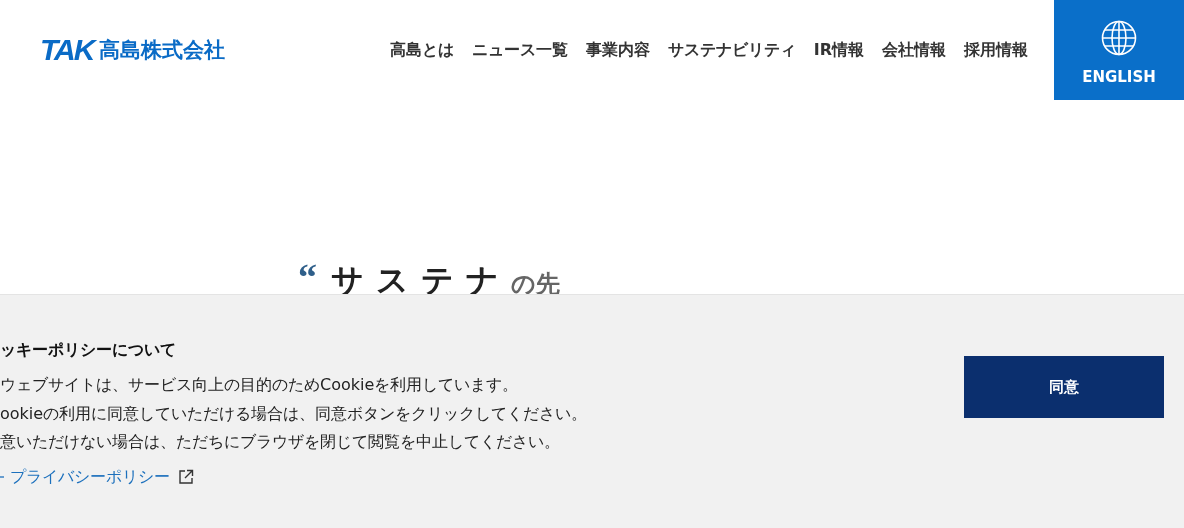 The image size is (1184, 528). I want to click on agree-button: 同意, so click(1064, 387).